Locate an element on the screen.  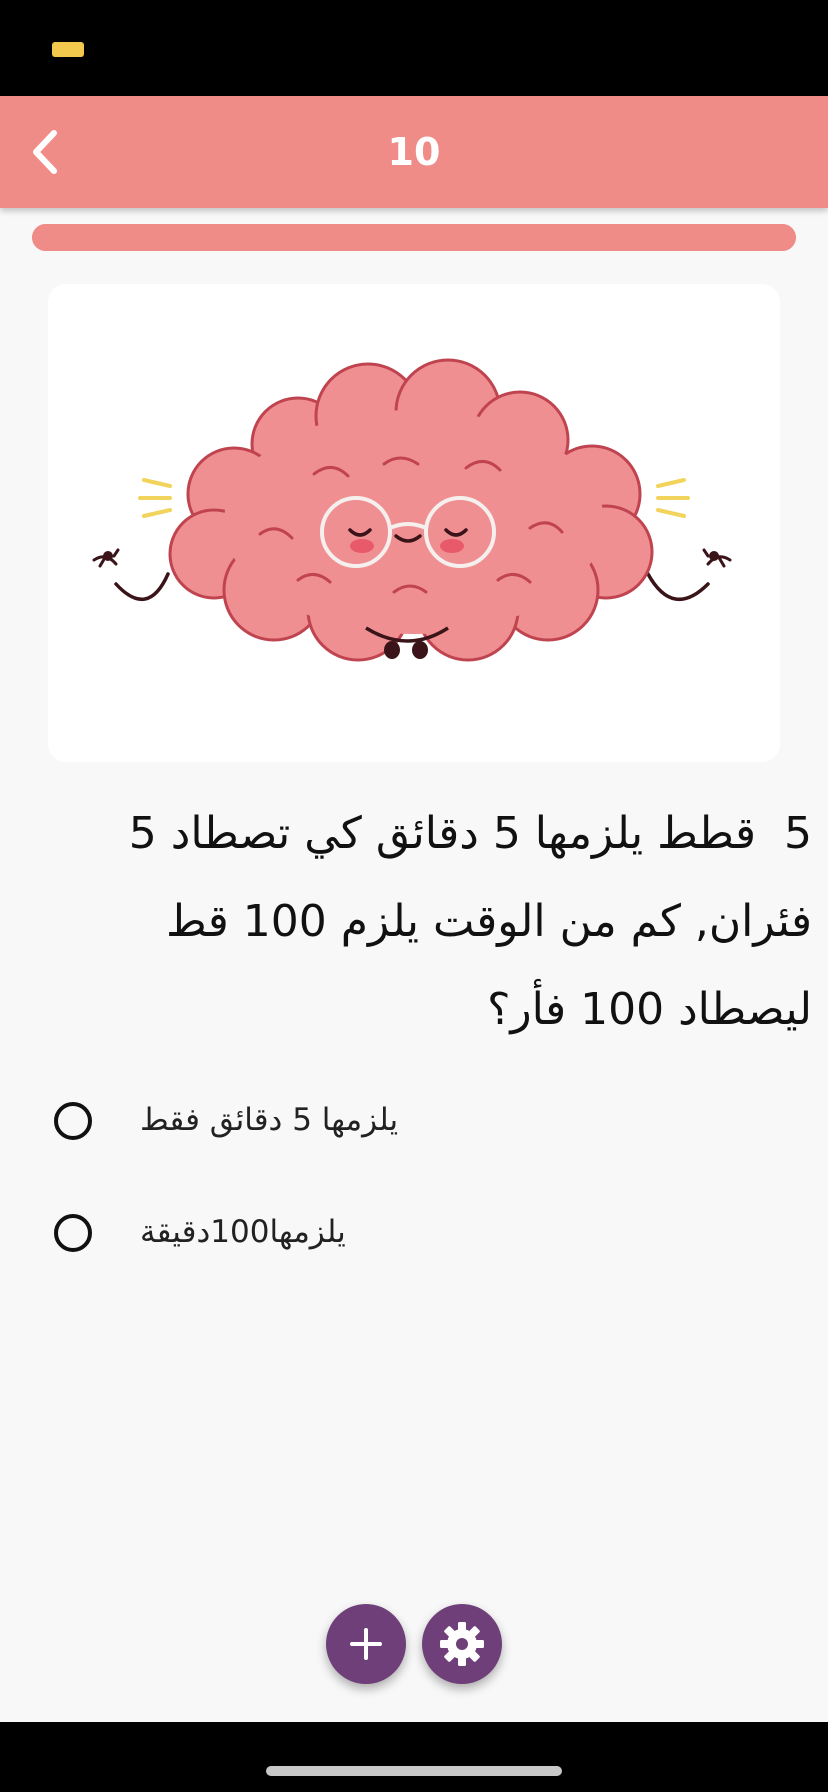
gear-icon is located at coordinates (462, 1644).